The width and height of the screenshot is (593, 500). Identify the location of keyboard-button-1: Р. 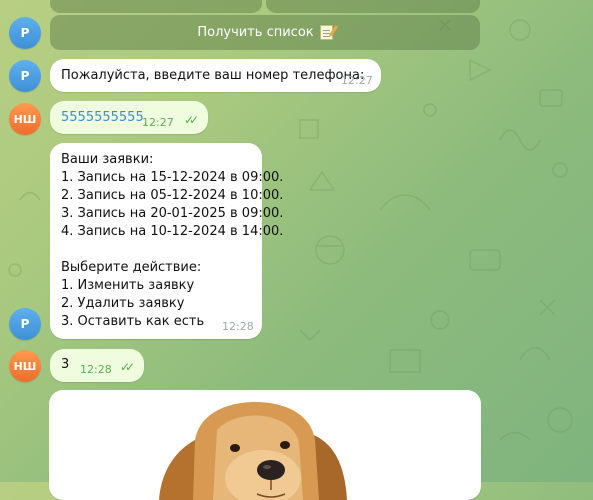
(156, 6).